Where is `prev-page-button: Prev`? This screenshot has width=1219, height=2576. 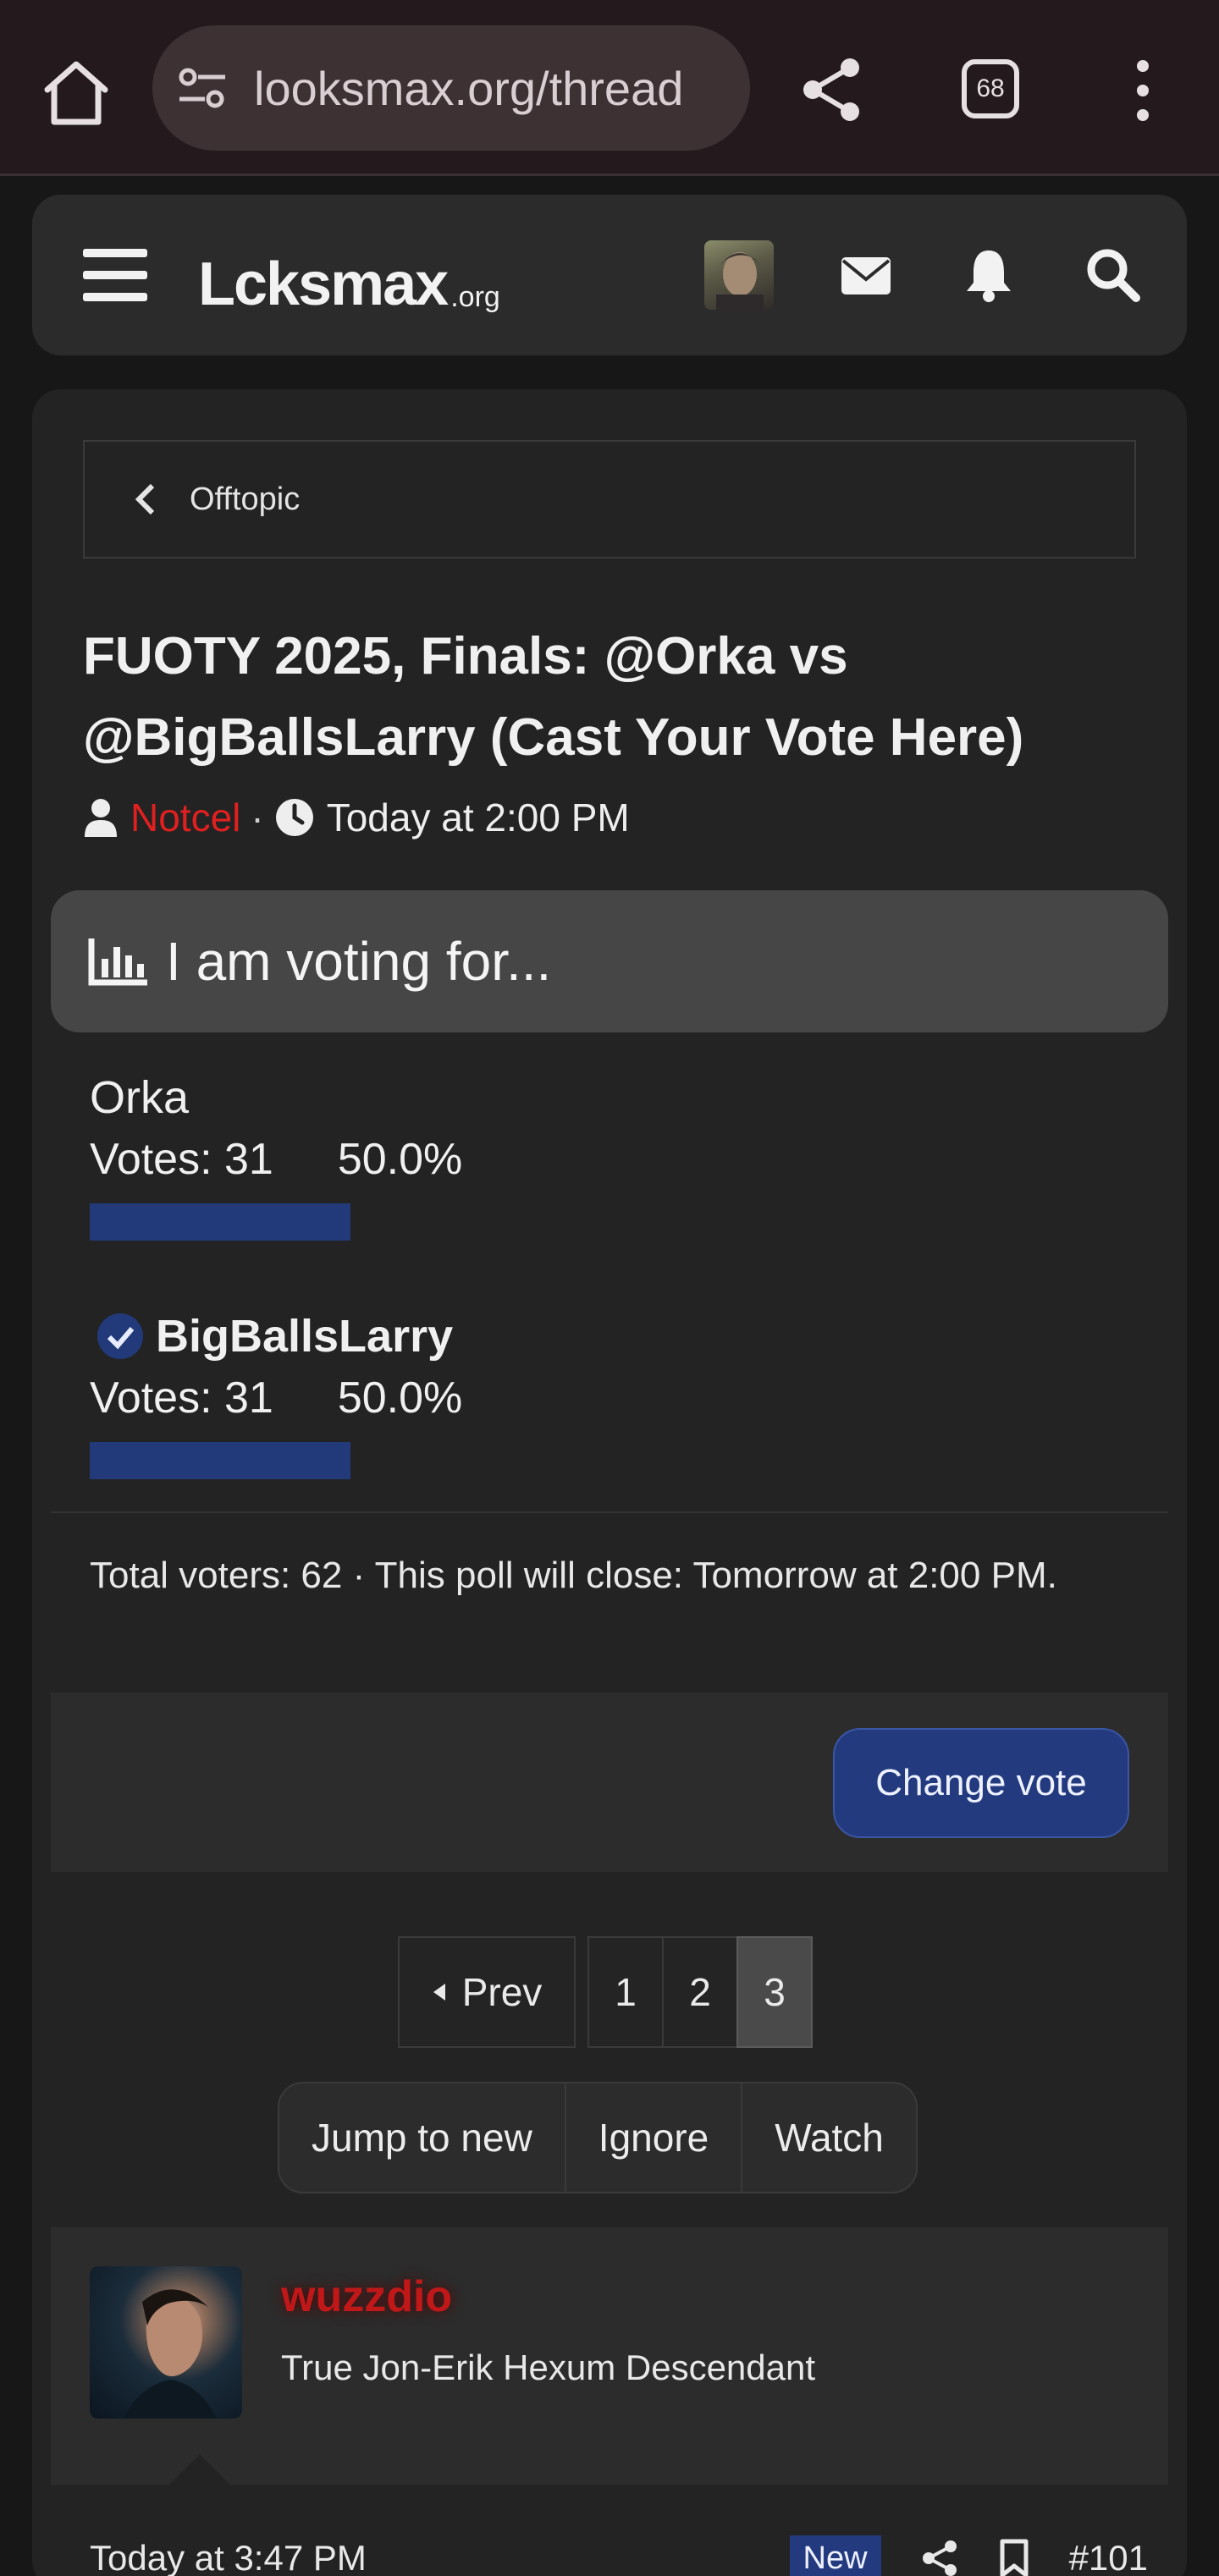
prev-page-button: Prev is located at coordinates (487, 1992).